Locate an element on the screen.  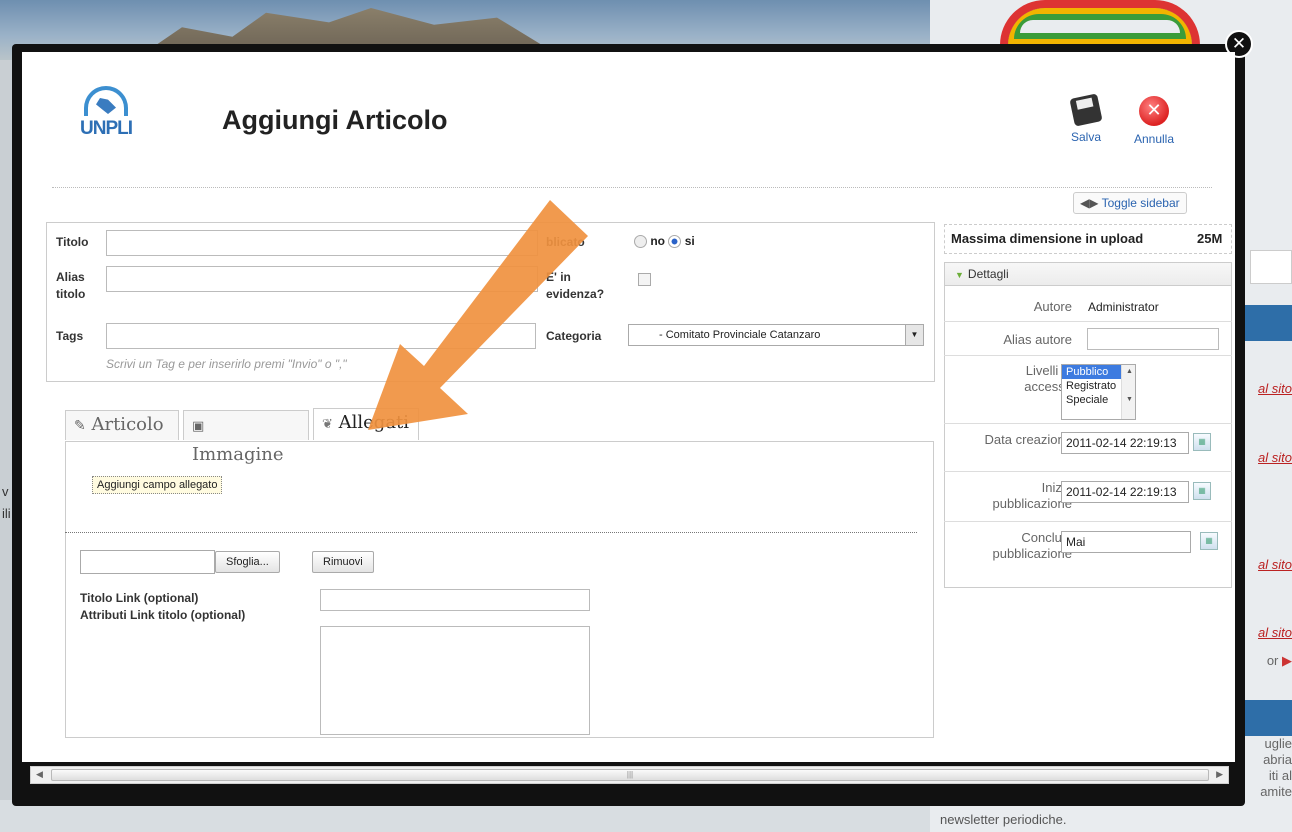
upload-info-box: Massima dimensione in upload 25M is located at coordinates (1088, 239).